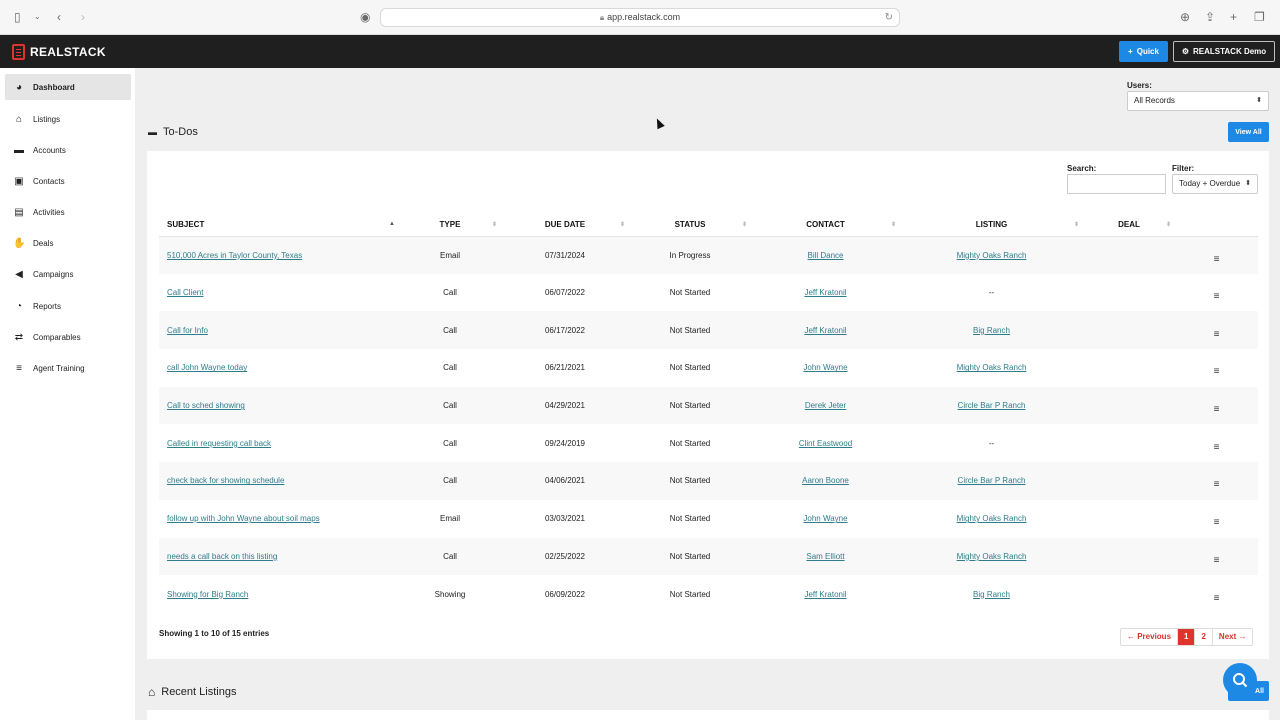  I want to click on brand-logo: REALSTACK, so click(59, 51).